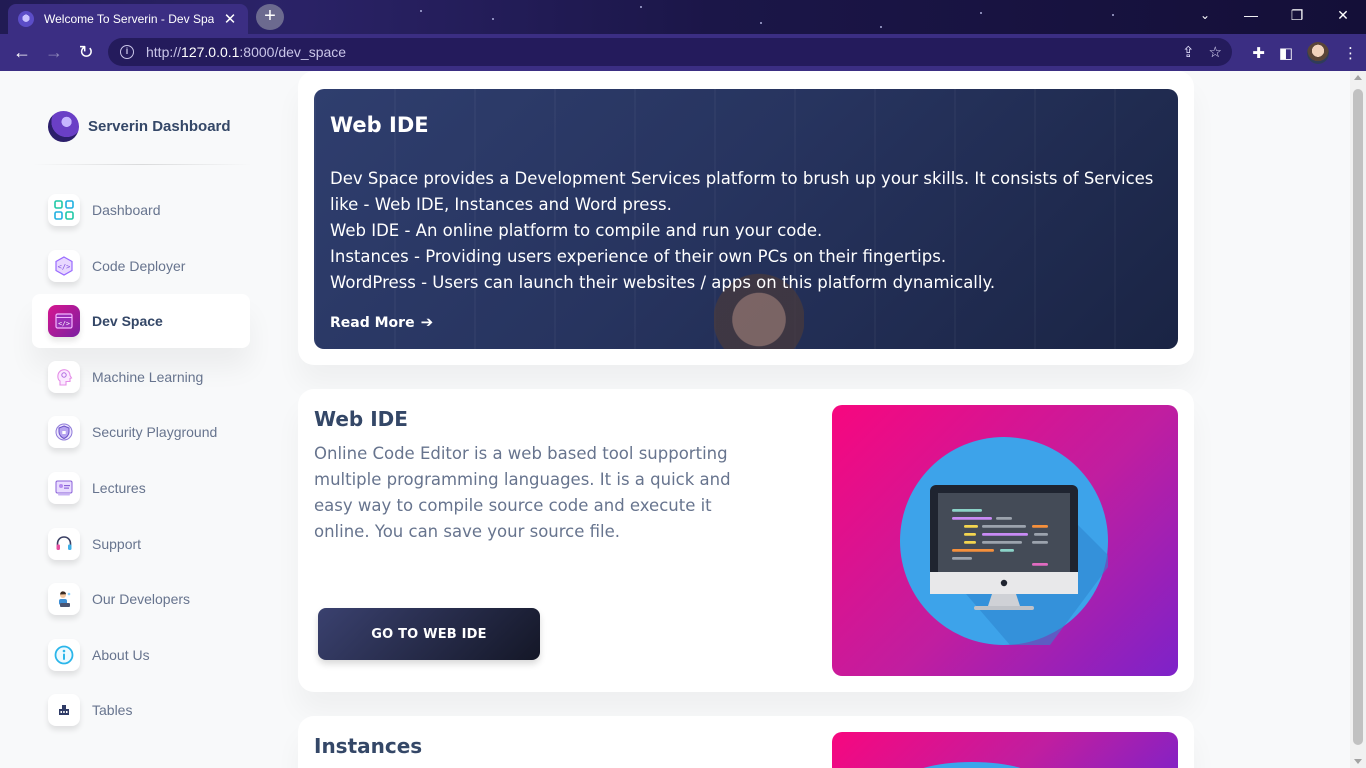  I want to click on web-ide-illustration, so click(1005, 540).